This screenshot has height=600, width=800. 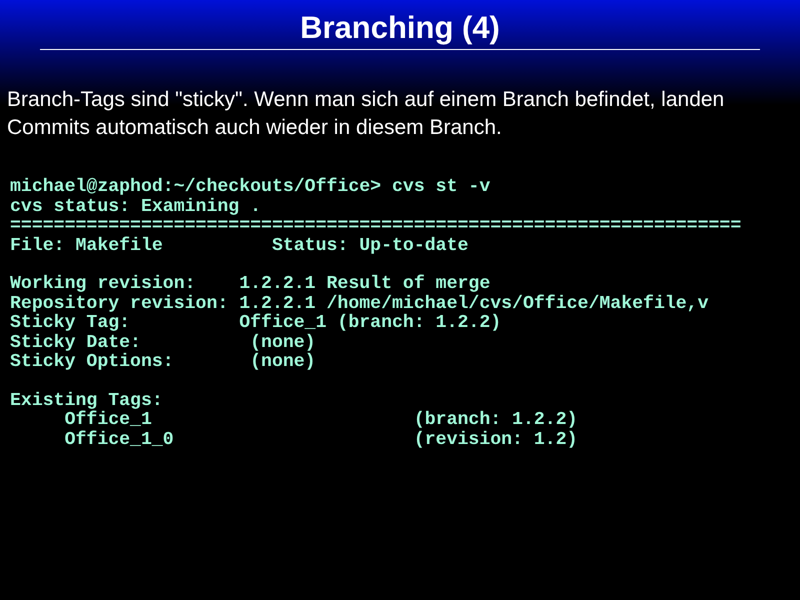 What do you see at coordinates (250, 188) in the screenshot?
I see `terminal-line: michael@zaphod:~/checkouts/Office> cvs st -v` at bounding box center [250, 188].